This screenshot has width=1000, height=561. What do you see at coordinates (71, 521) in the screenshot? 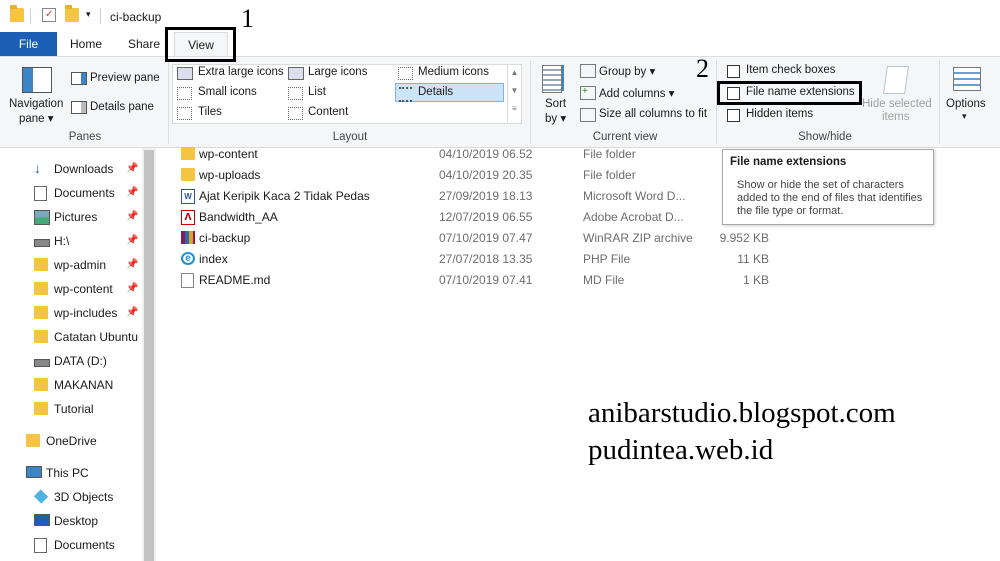
I see `nav-item: Desktop` at bounding box center [71, 521].